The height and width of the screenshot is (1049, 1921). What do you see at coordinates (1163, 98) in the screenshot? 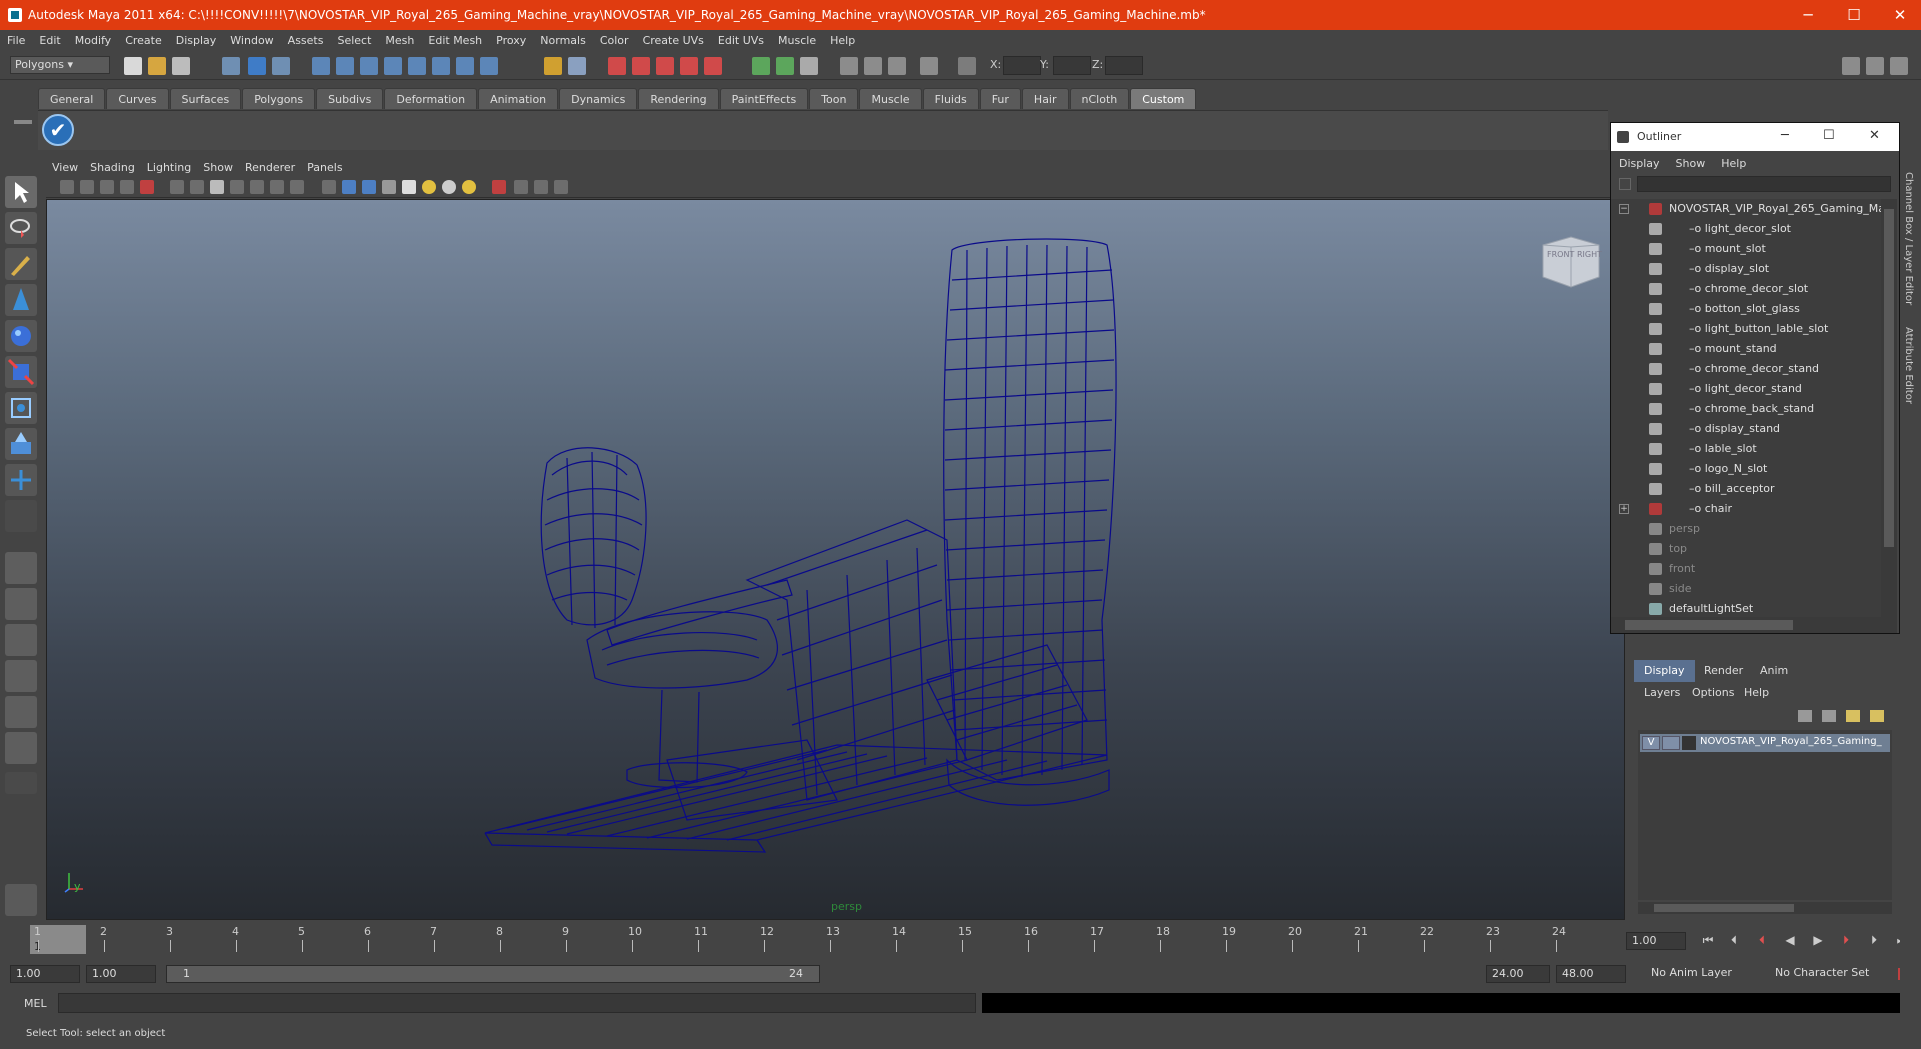
I see `shelf-tab-custom: Custom` at bounding box center [1163, 98].